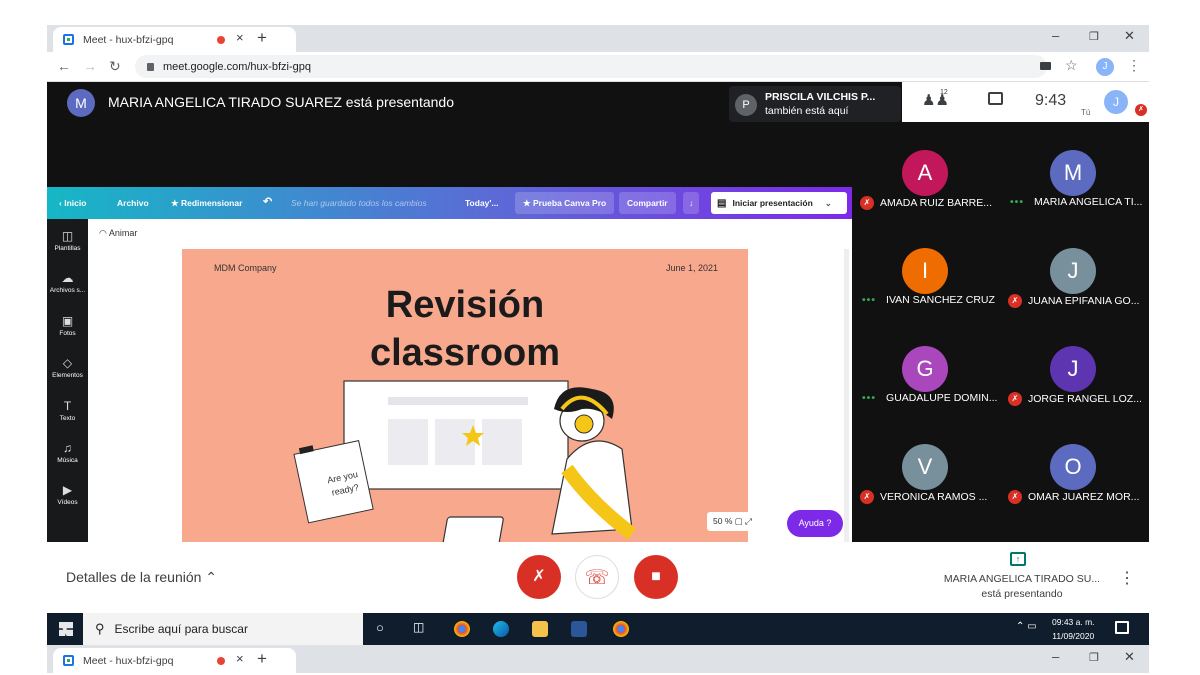  I want to click on canva-pro-button: ★ Prueba Canva Pro, so click(565, 203).